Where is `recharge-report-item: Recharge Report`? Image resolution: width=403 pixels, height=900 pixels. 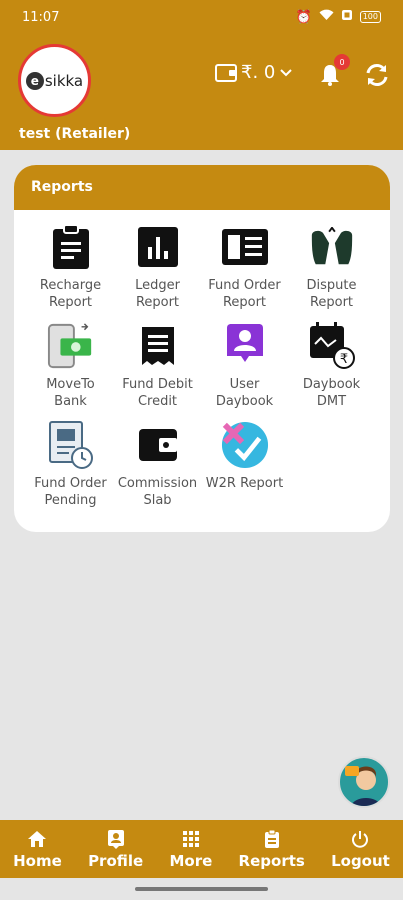
recharge-report-item: Recharge Report is located at coordinates (70, 268).